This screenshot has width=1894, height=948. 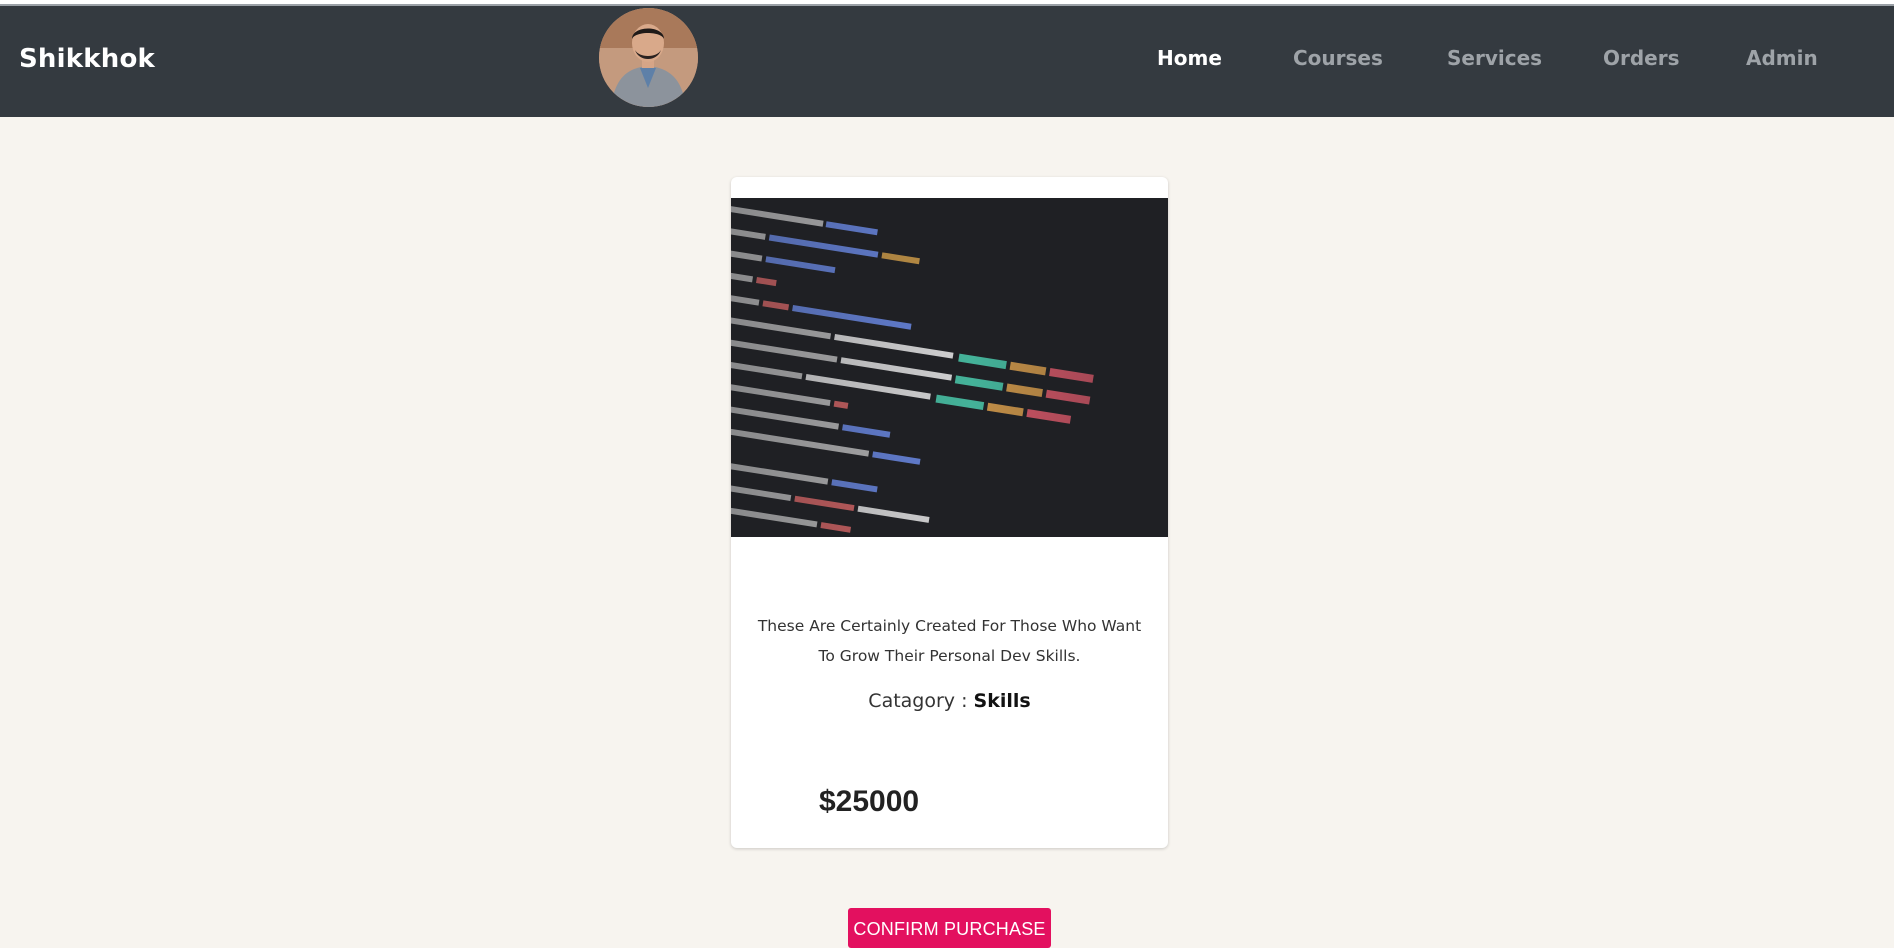 What do you see at coordinates (949, 928) in the screenshot?
I see `confirm-purchase-button: CONFIRM PURCHASE` at bounding box center [949, 928].